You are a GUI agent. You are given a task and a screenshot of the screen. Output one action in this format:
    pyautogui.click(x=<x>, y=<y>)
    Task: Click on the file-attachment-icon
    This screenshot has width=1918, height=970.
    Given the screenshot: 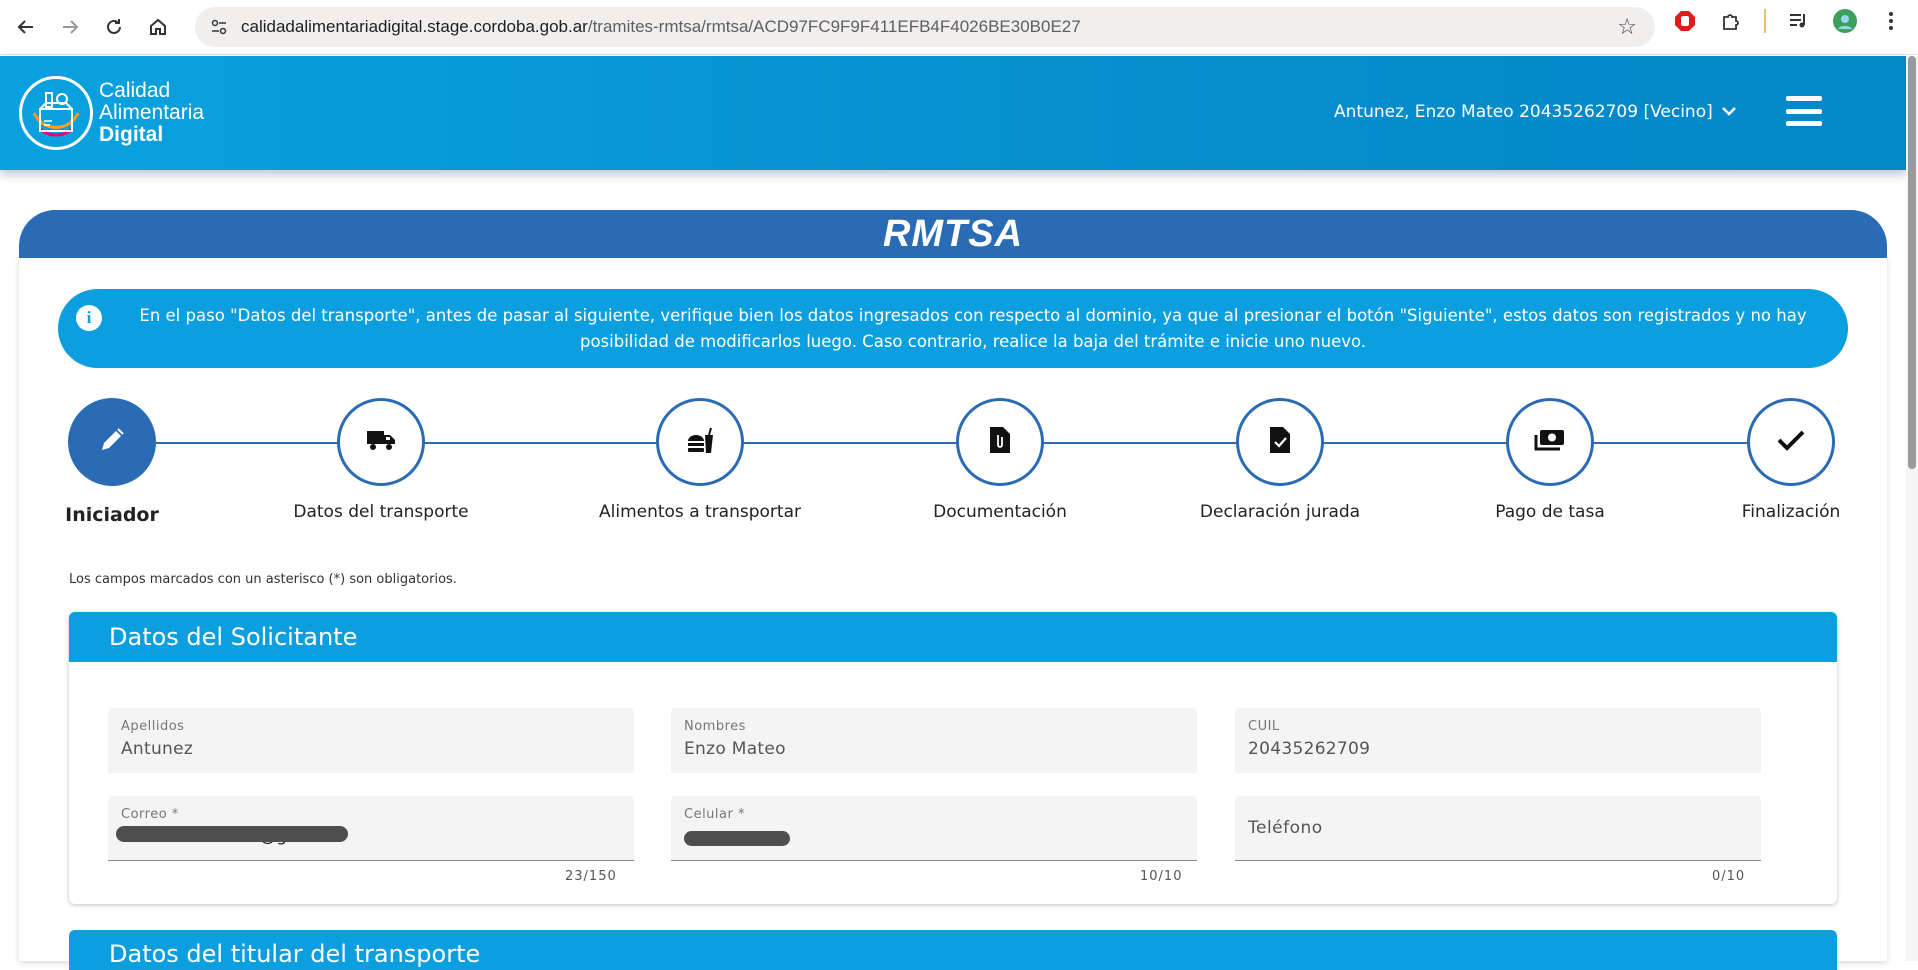 What is the action you would take?
    pyautogui.click(x=1000, y=442)
    